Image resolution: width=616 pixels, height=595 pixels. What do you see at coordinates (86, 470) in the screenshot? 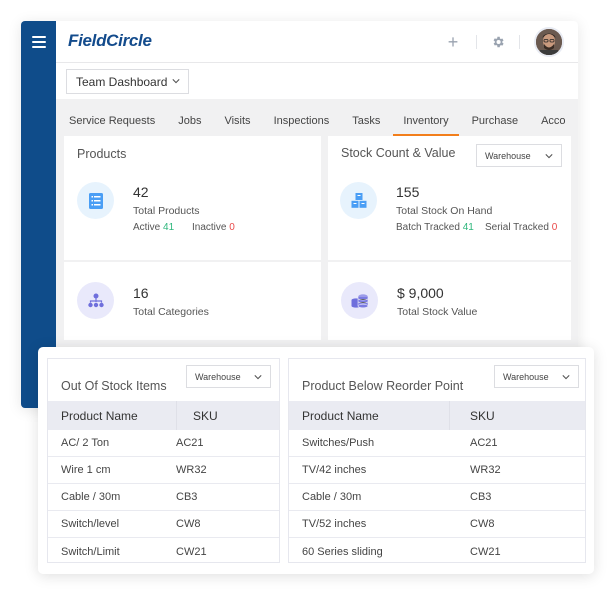
I see `product-name-cell: Wire 1 cm` at bounding box center [86, 470].